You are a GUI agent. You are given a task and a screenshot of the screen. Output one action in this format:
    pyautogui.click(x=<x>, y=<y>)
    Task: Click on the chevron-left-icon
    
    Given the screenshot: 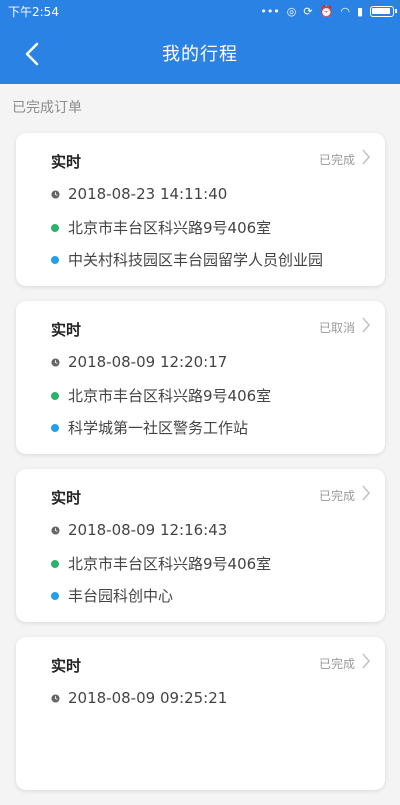 What is the action you would take?
    pyautogui.click(x=32, y=54)
    